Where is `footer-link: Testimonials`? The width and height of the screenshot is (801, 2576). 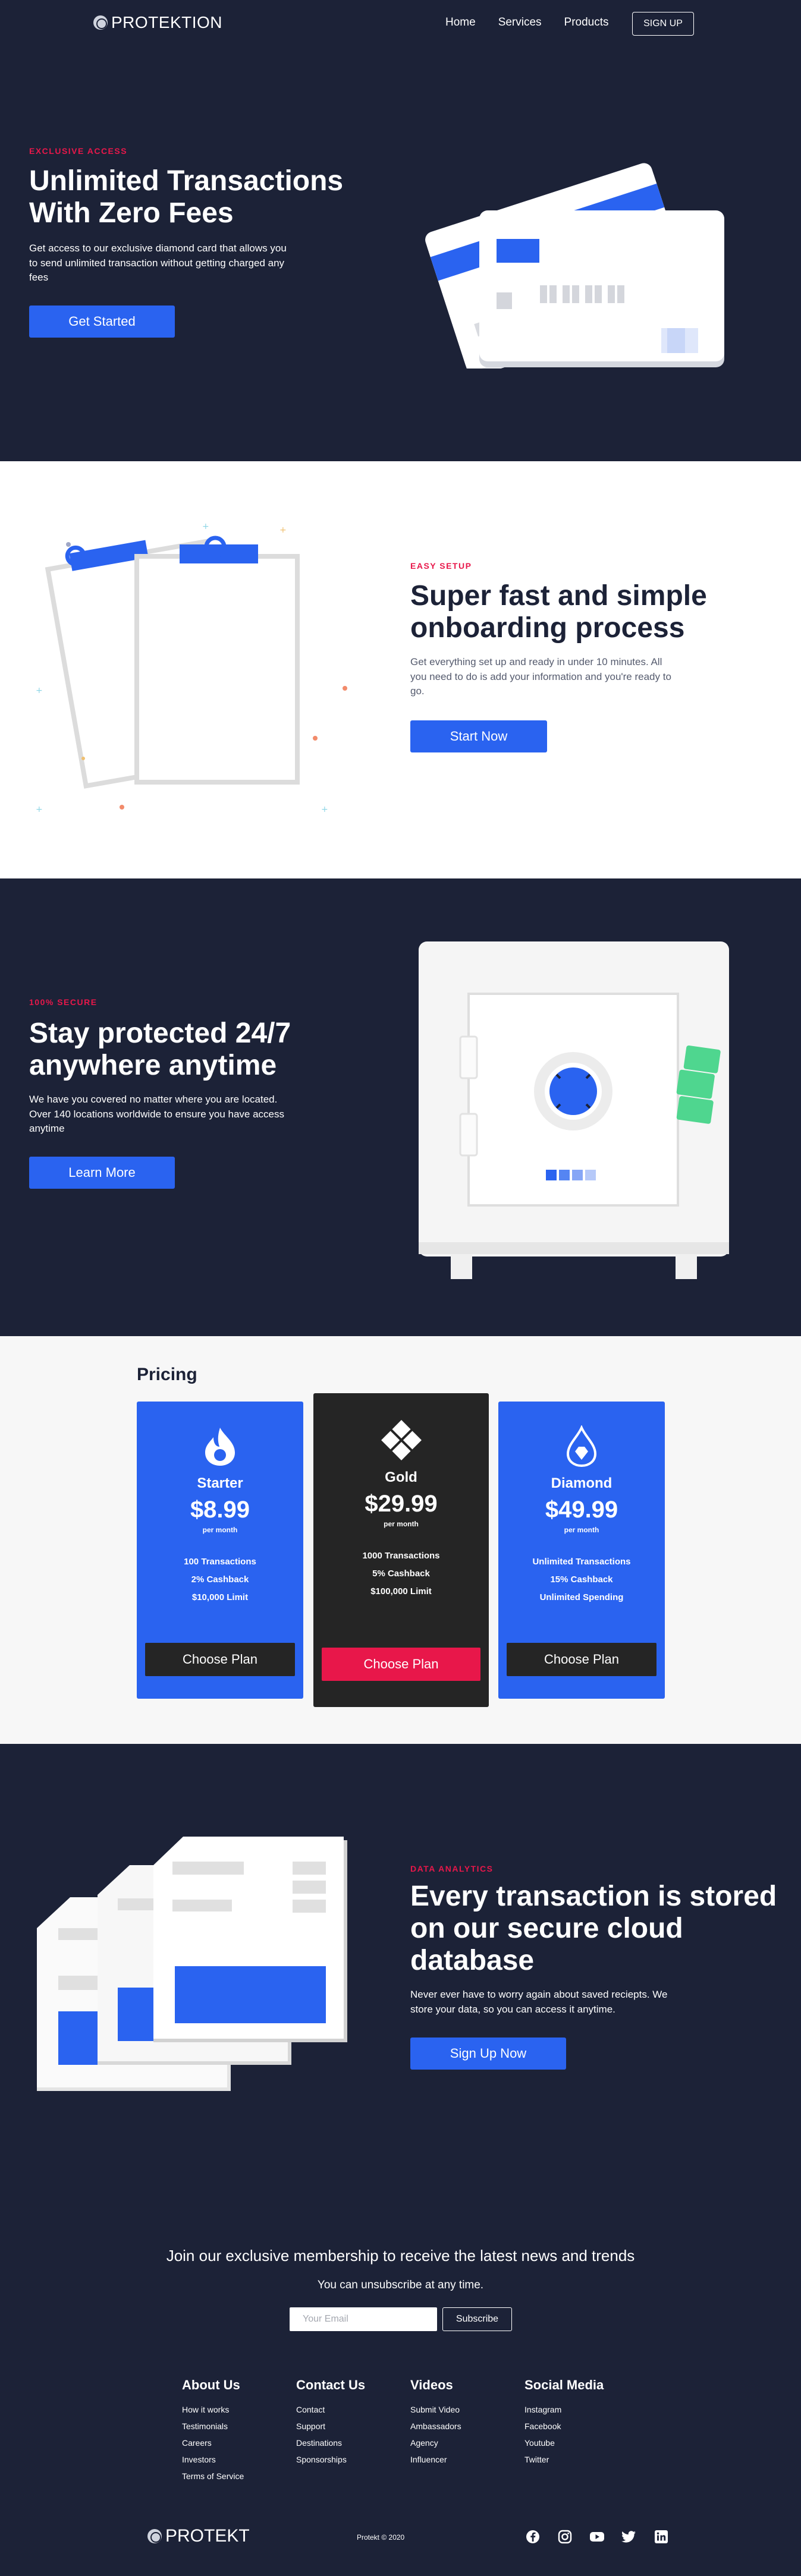 footer-link: Testimonials is located at coordinates (213, 2426).